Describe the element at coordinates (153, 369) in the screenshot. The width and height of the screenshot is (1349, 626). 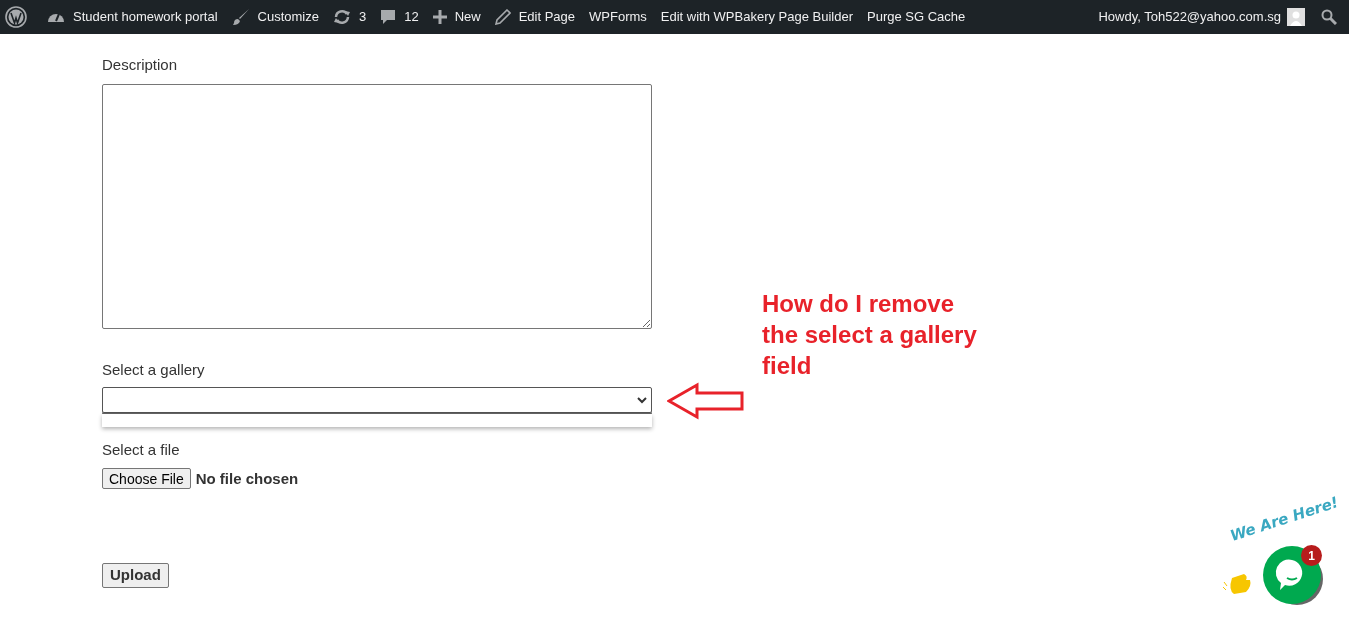
I see `field-label: Select a gallery` at that location.